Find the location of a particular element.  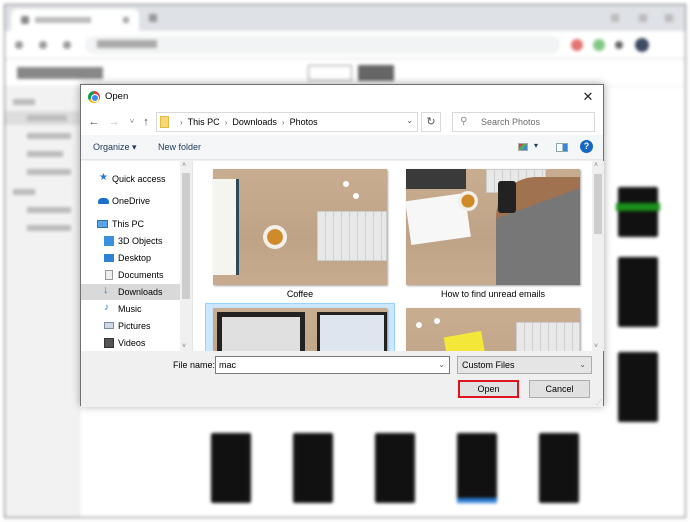

nav-item-videos: Videos is located at coordinates (130, 343).